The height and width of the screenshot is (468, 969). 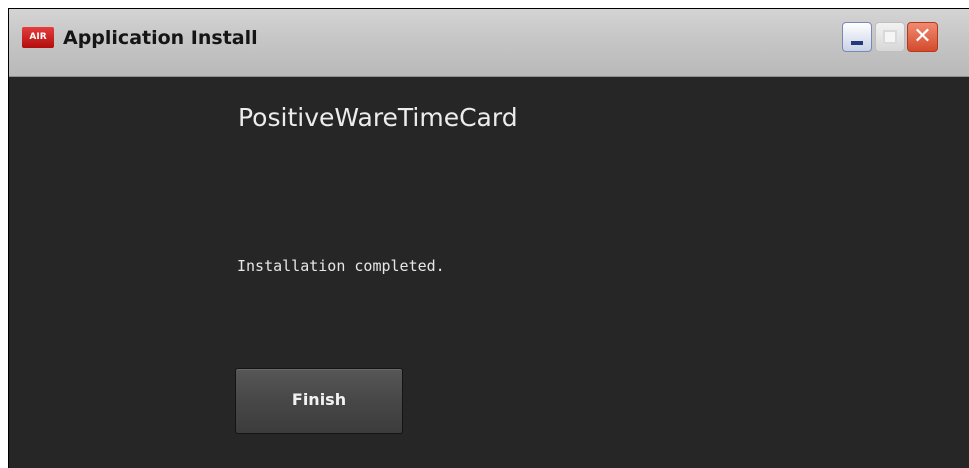 What do you see at coordinates (857, 37) in the screenshot?
I see `minimize-button` at bounding box center [857, 37].